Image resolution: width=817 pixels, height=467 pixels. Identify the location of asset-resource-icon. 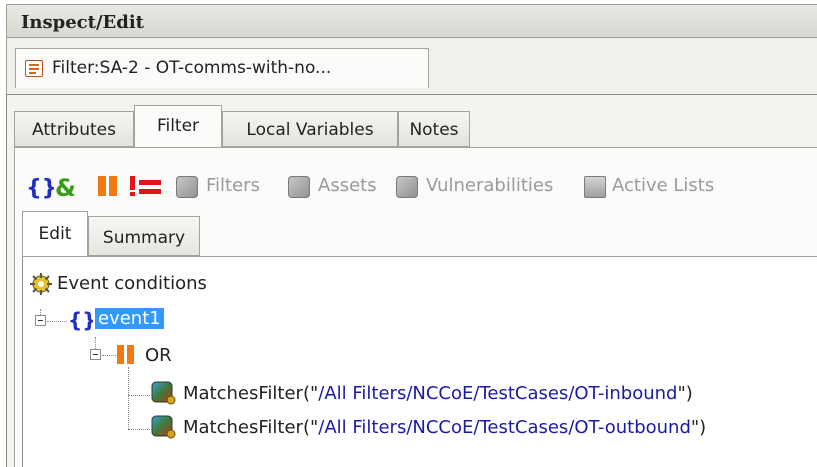
(299, 187).